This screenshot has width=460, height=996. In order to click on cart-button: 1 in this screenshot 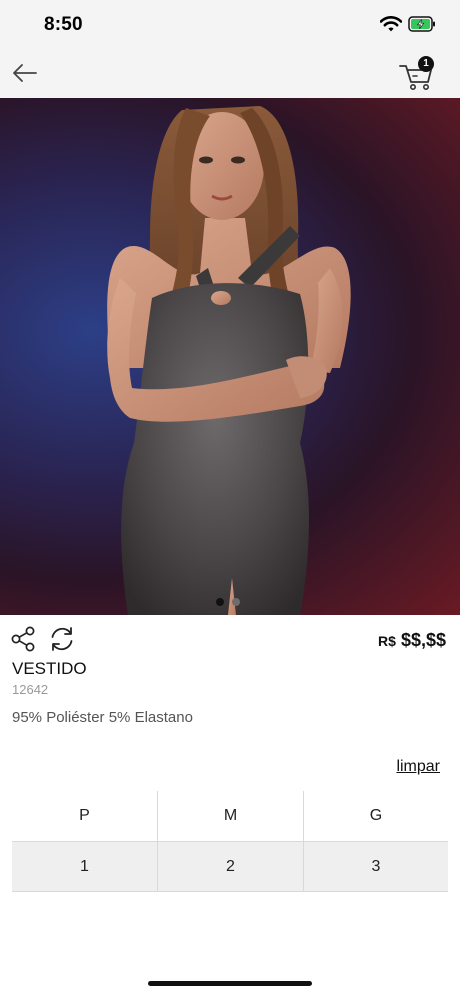, I will do `click(418, 73)`.